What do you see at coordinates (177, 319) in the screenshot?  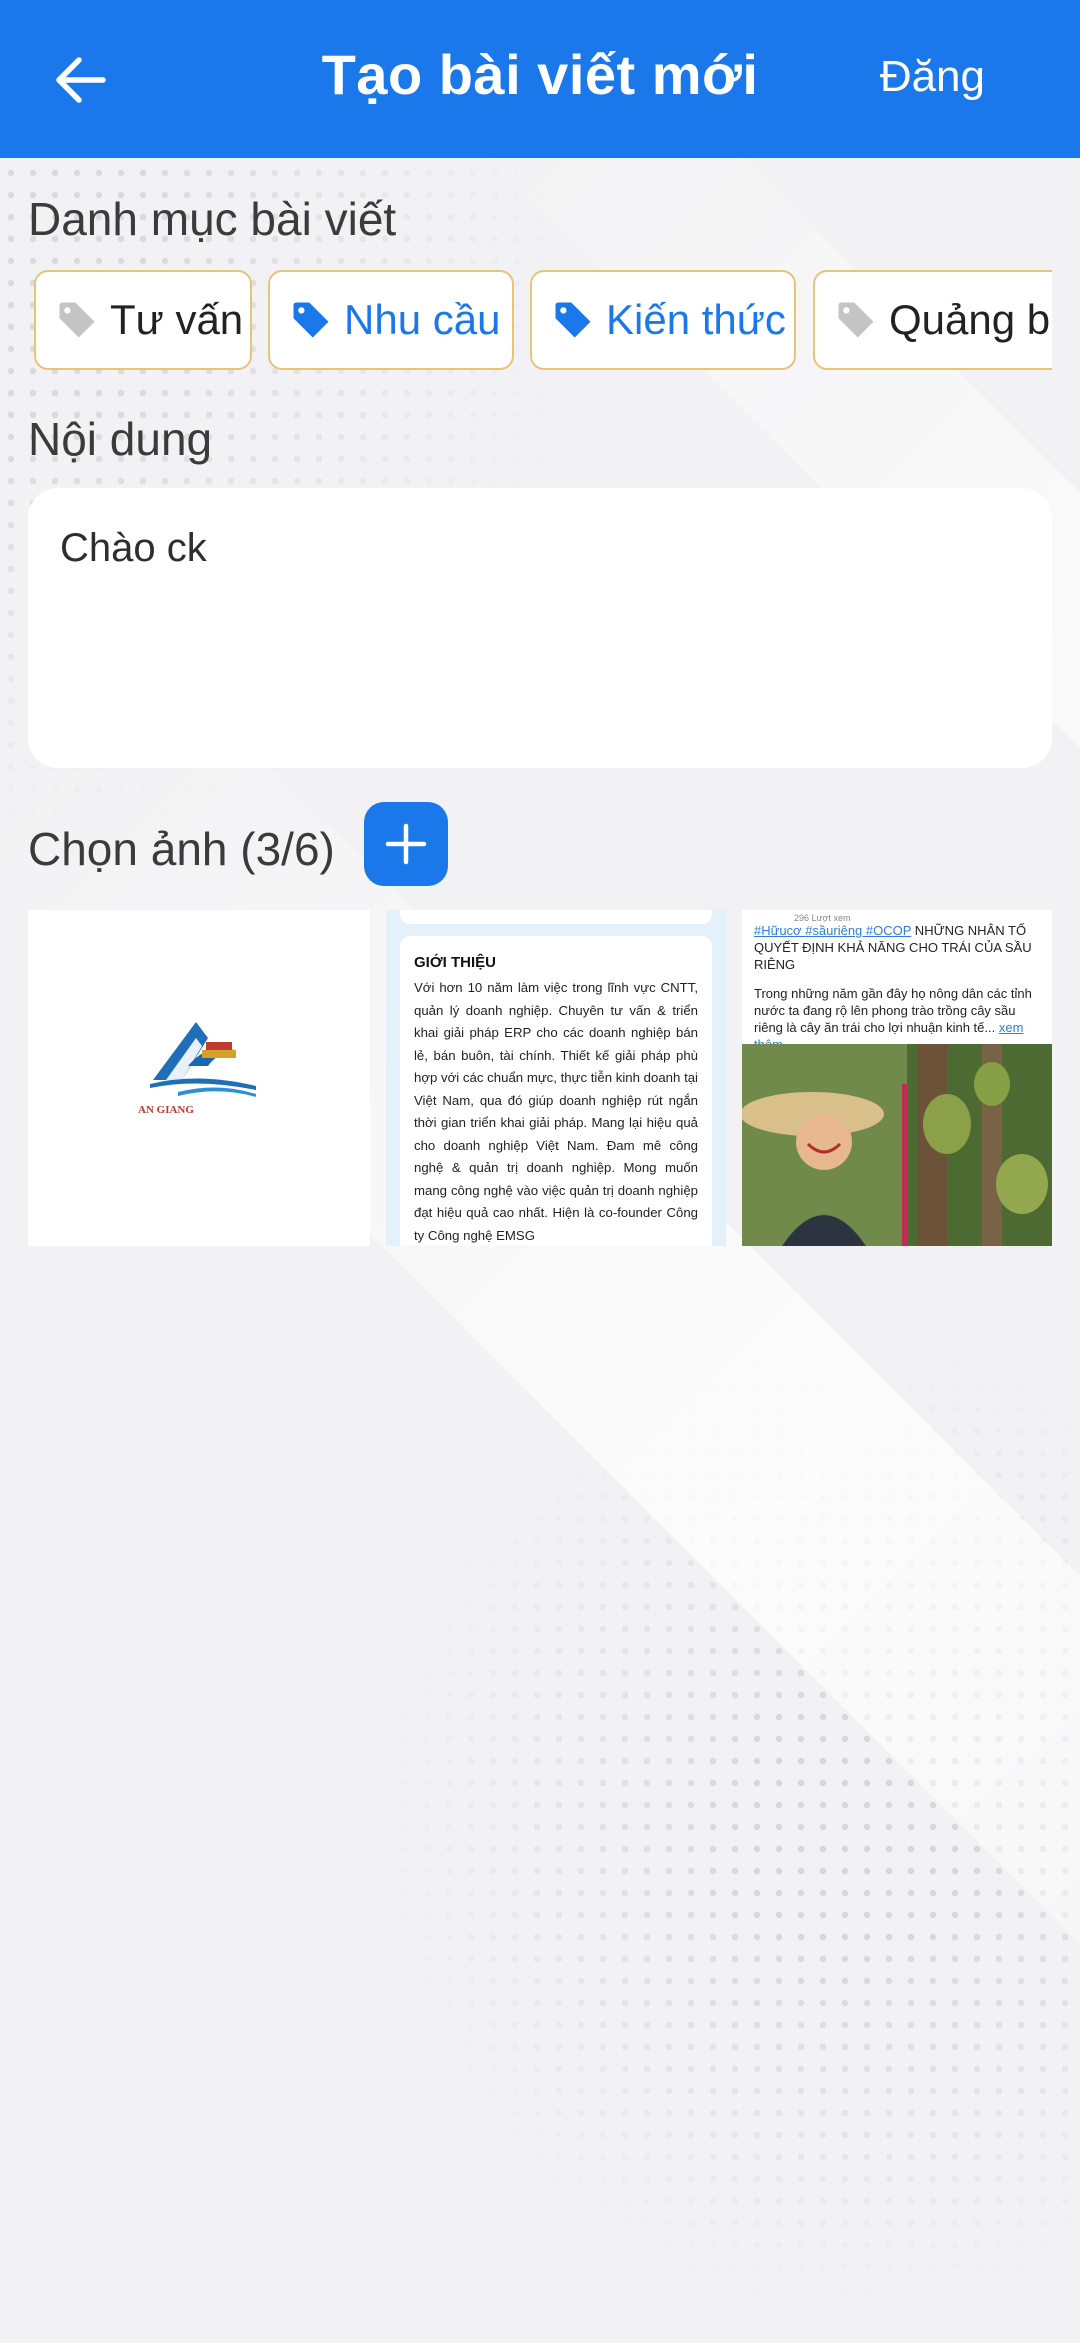 I see `chip-label: Tư vấn` at bounding box center [177, 319].